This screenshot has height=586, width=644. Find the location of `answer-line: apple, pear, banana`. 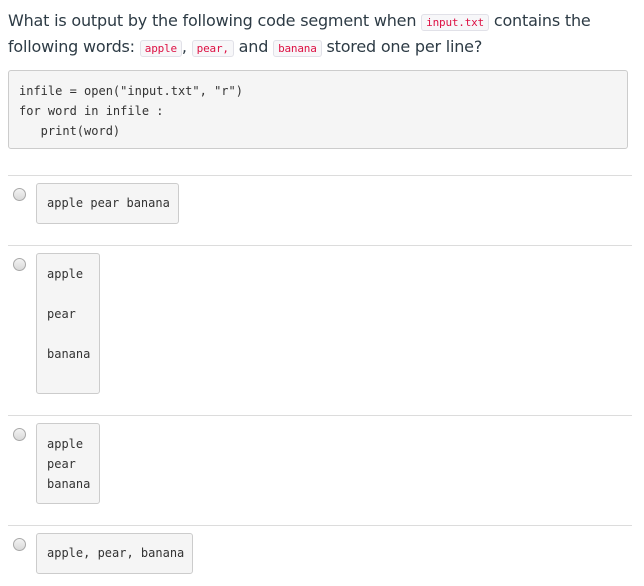

answer-line: apple, pear, banana is located at coordinates (116, 553).